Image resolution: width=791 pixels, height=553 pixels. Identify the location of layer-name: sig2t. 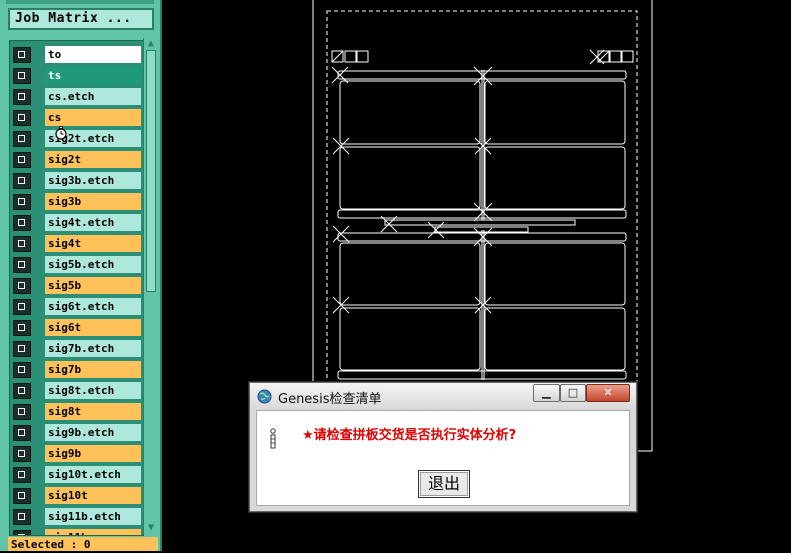
(93, 159).